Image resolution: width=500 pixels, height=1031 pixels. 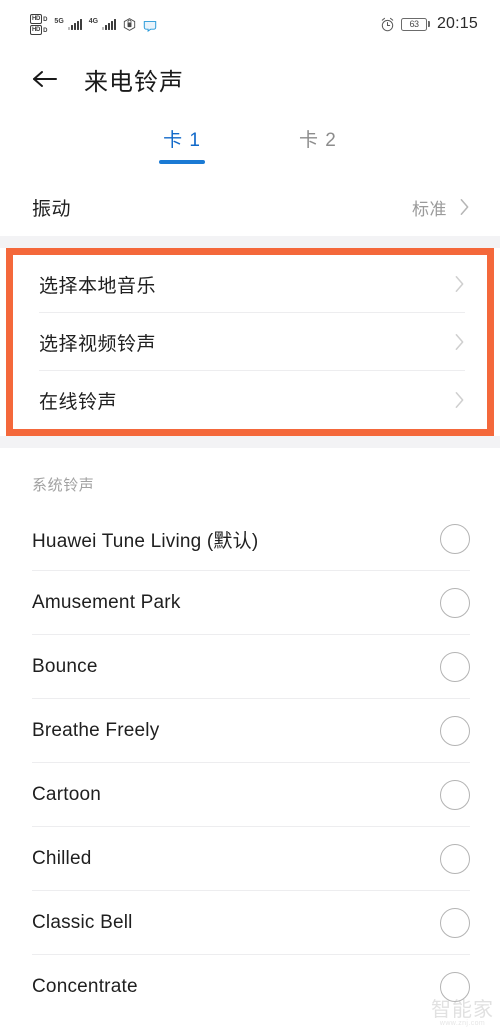 I want to click on hd-badge-sub-1: D, so click(x=45, y=19).